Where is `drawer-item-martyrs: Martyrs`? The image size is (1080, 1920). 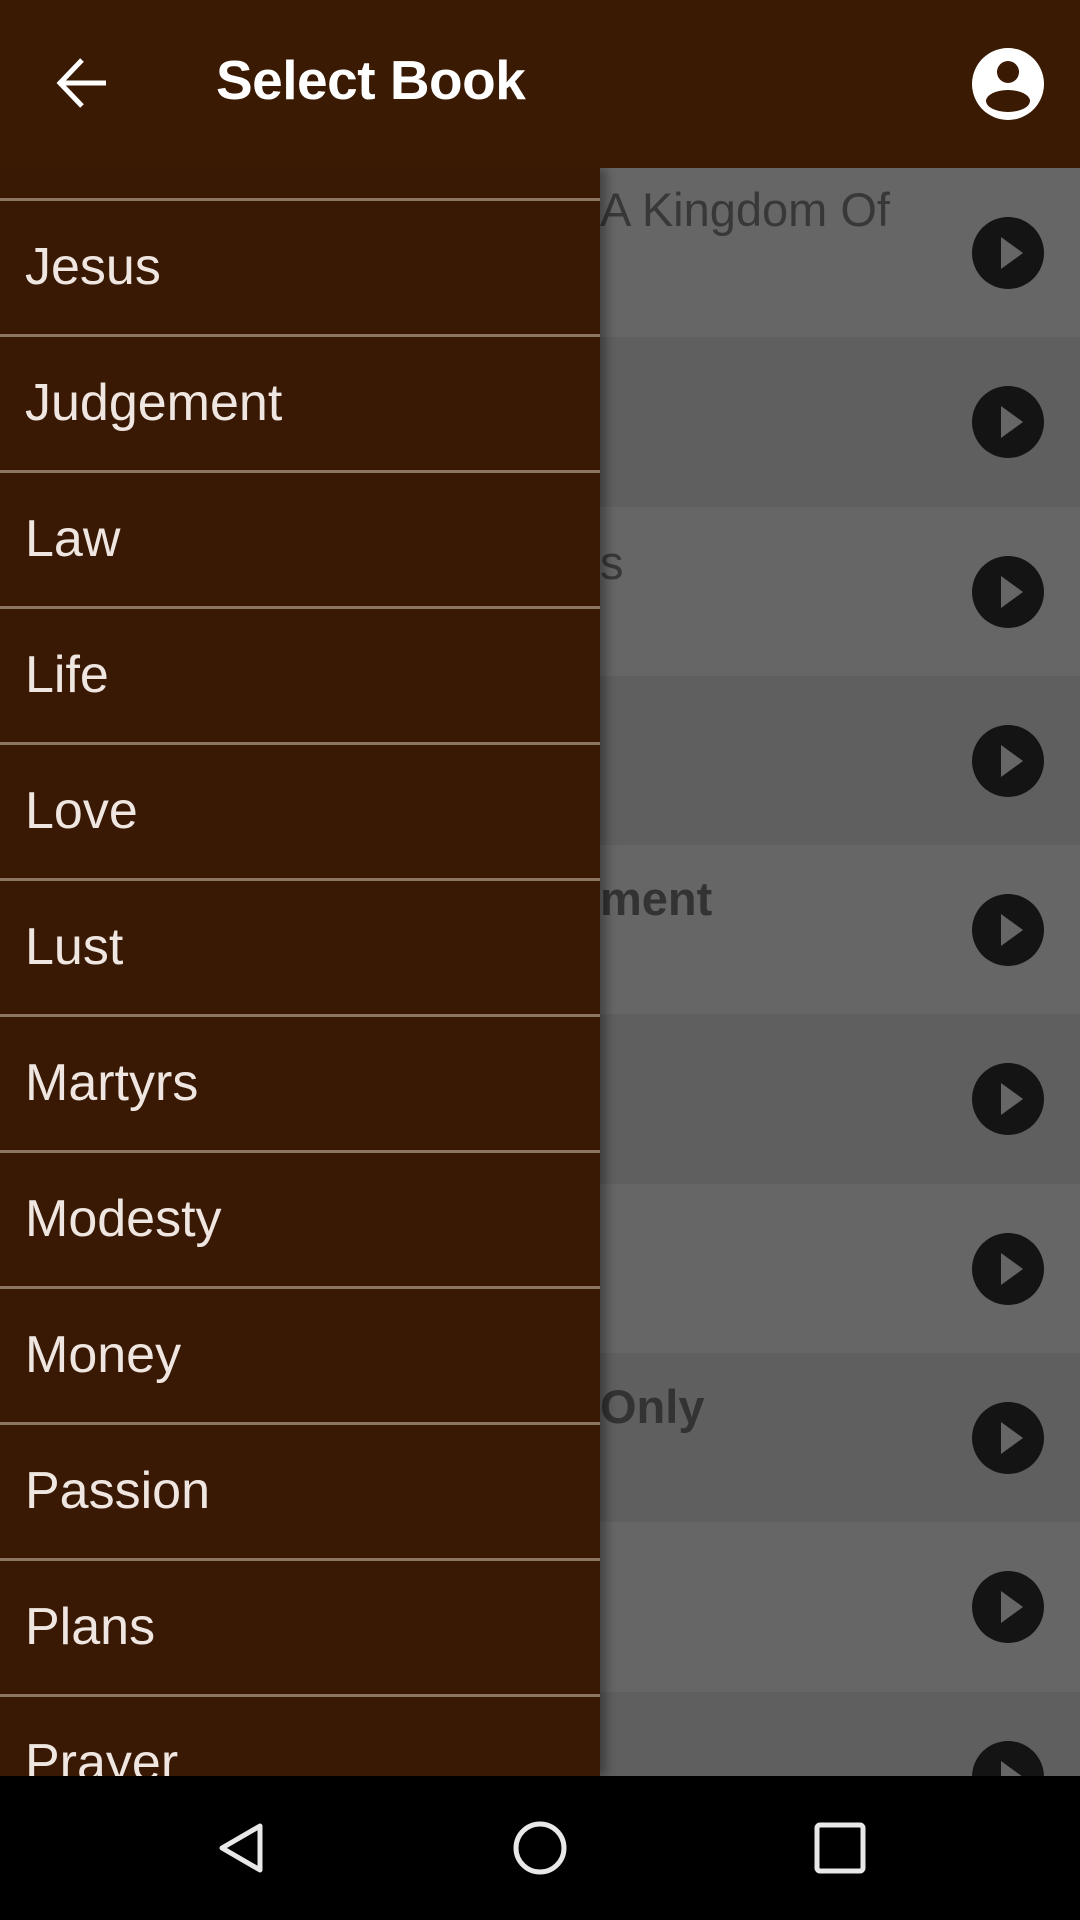
drawer-item-martyrs: Martyrs is located at coordinates (300, 1085).